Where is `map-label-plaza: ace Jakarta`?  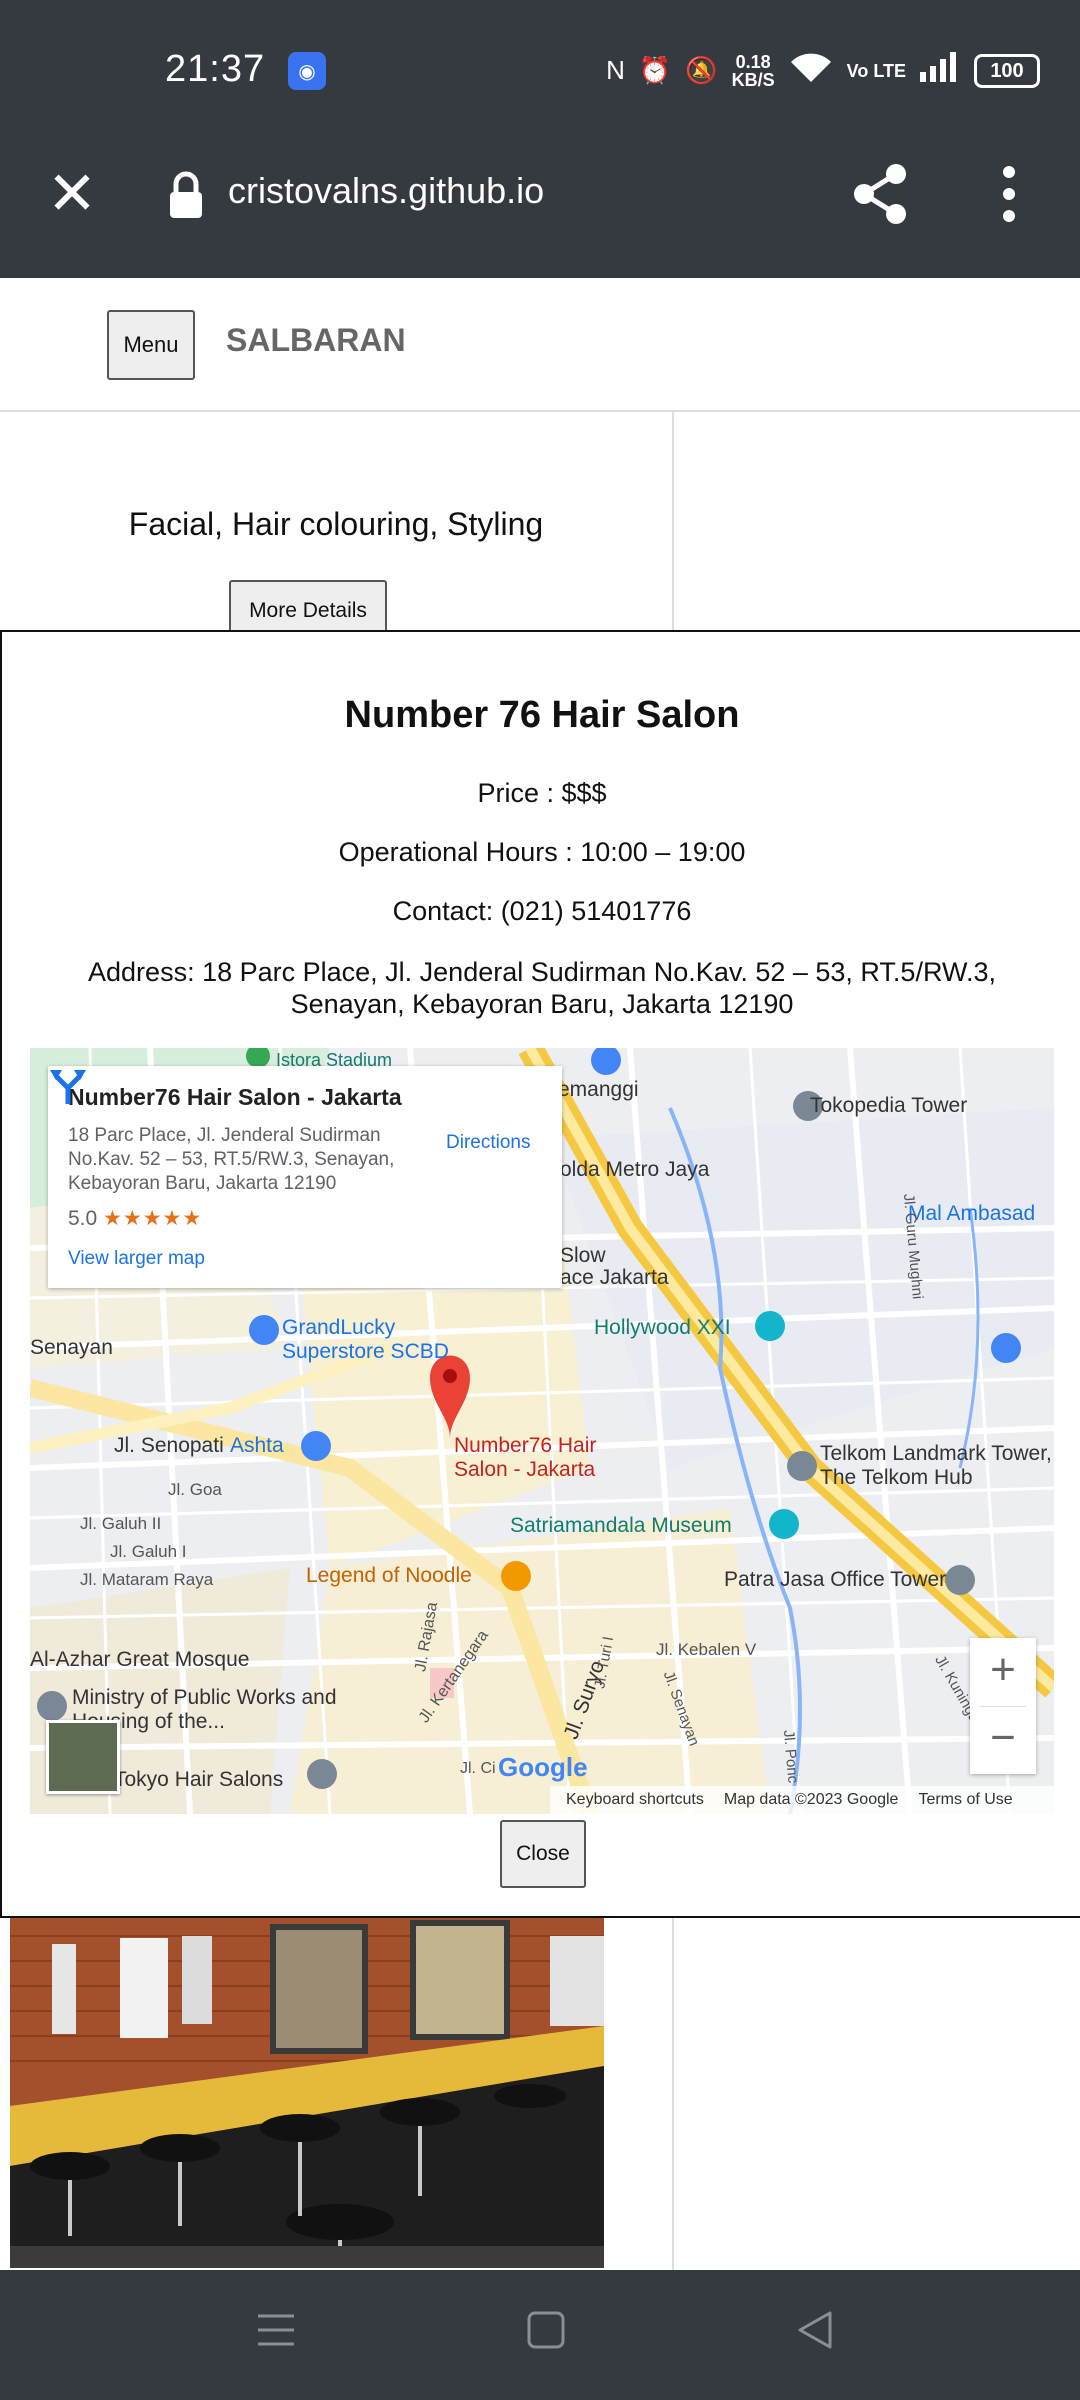
map-label-plaza: ace Jakarta is located at coordinates (614, 1277).